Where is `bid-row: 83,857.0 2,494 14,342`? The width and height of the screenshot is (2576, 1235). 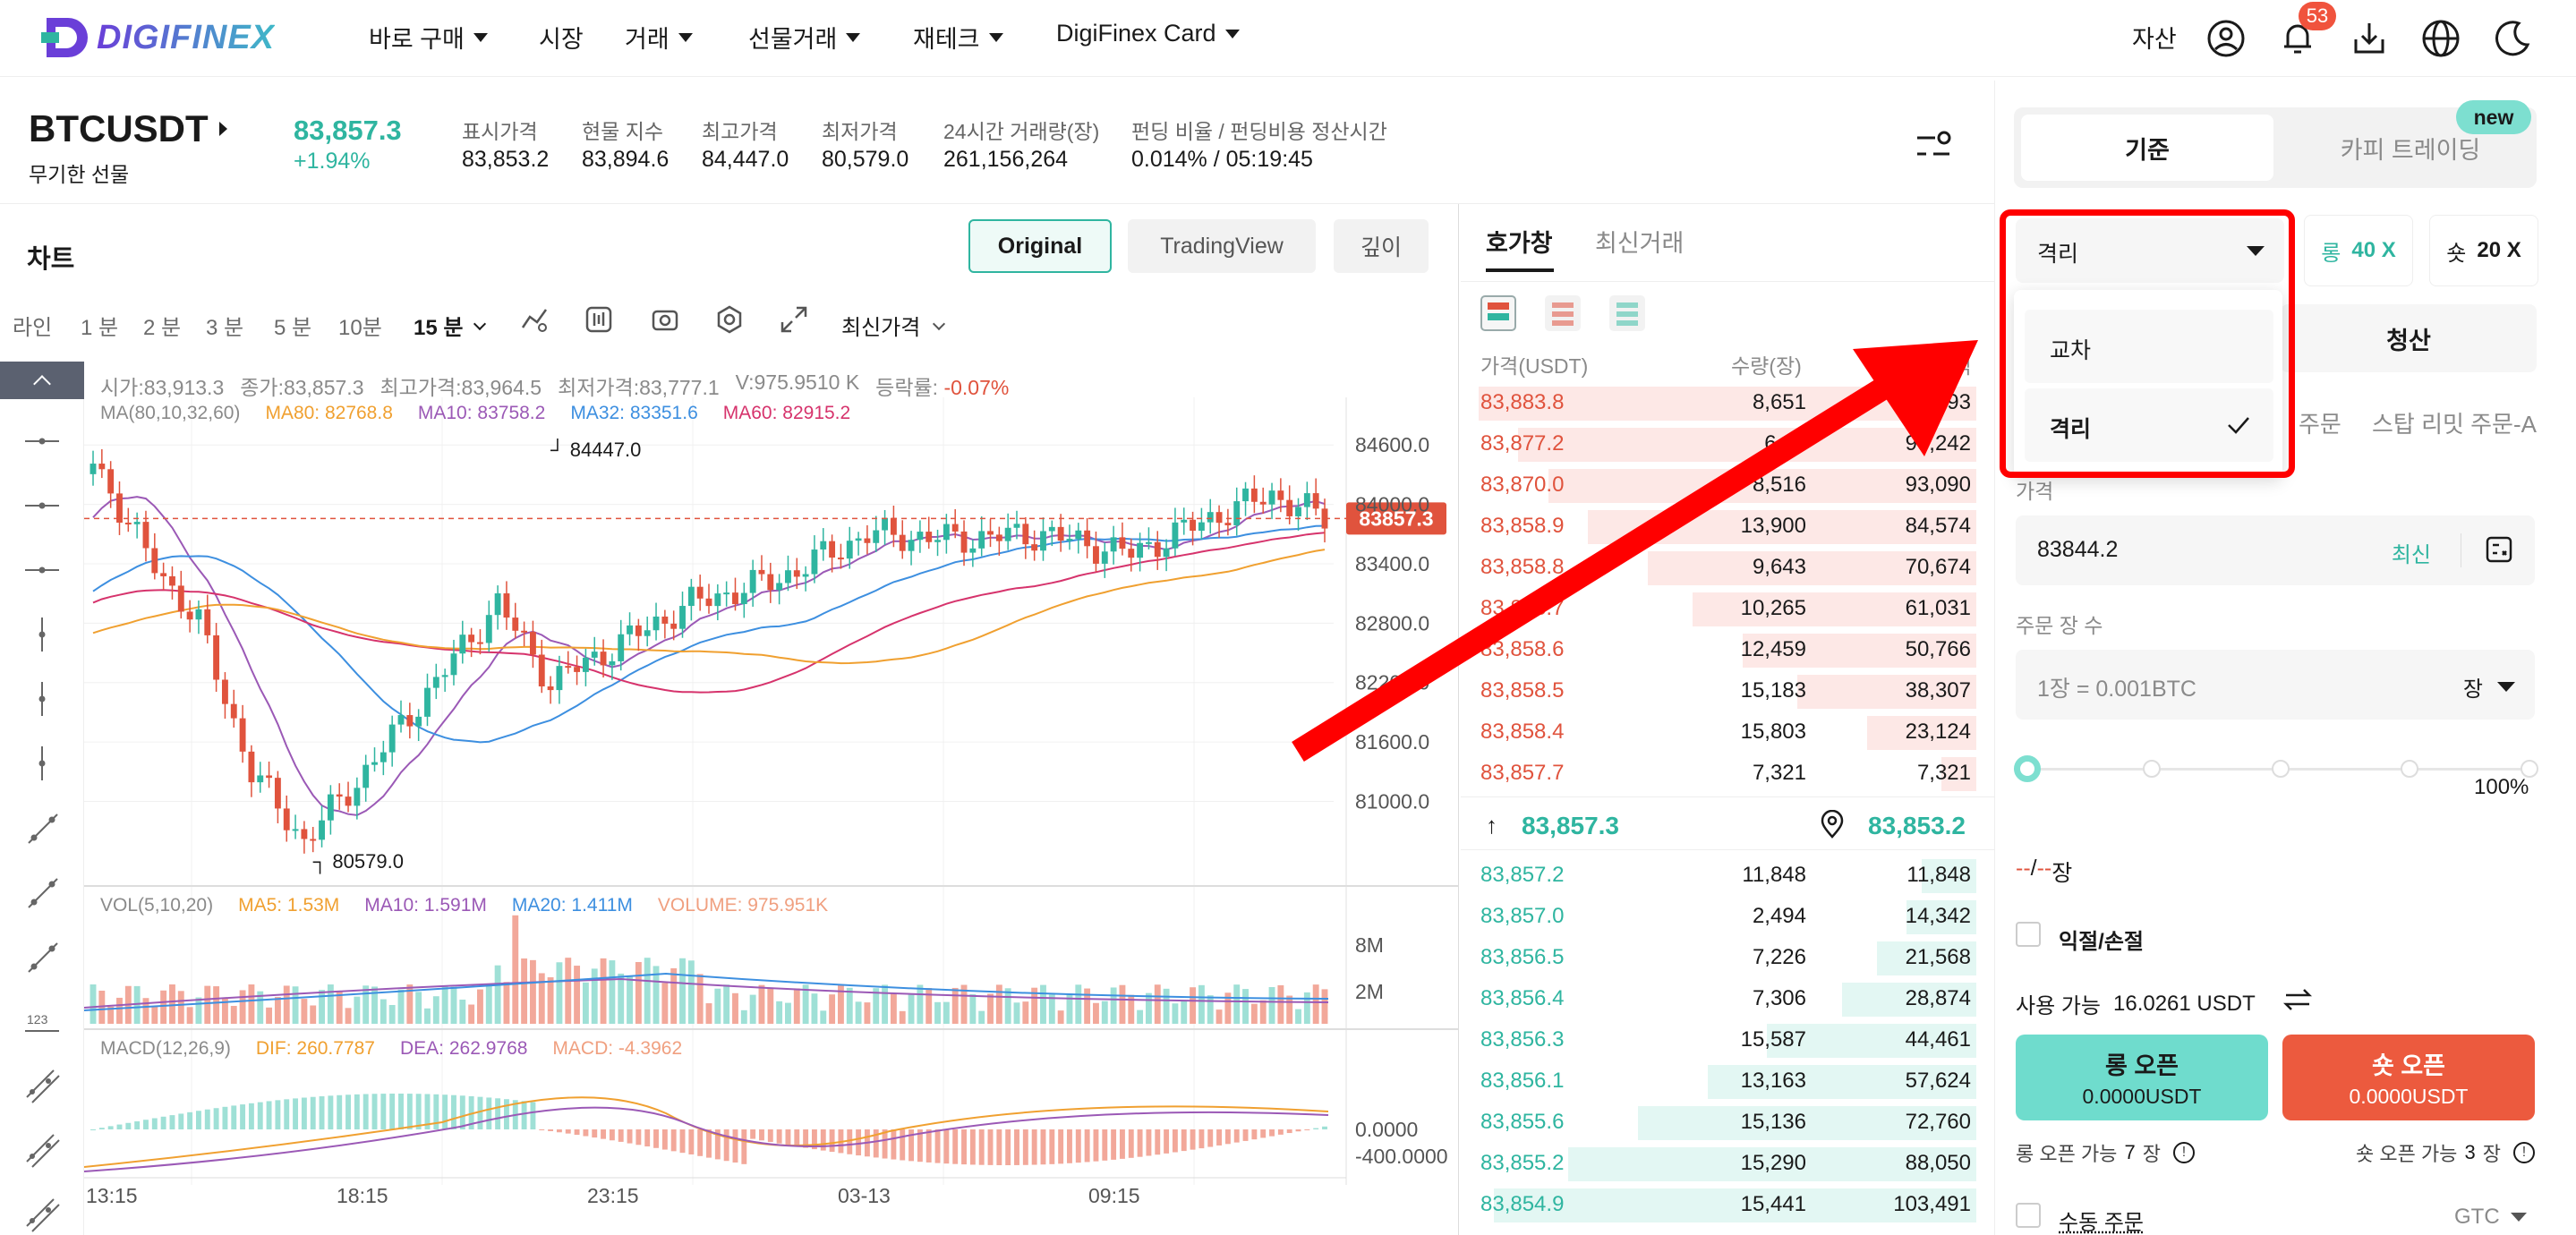 bid-row: 83,857.0 2,494 14,342 is located at coordinates (1727, 916).